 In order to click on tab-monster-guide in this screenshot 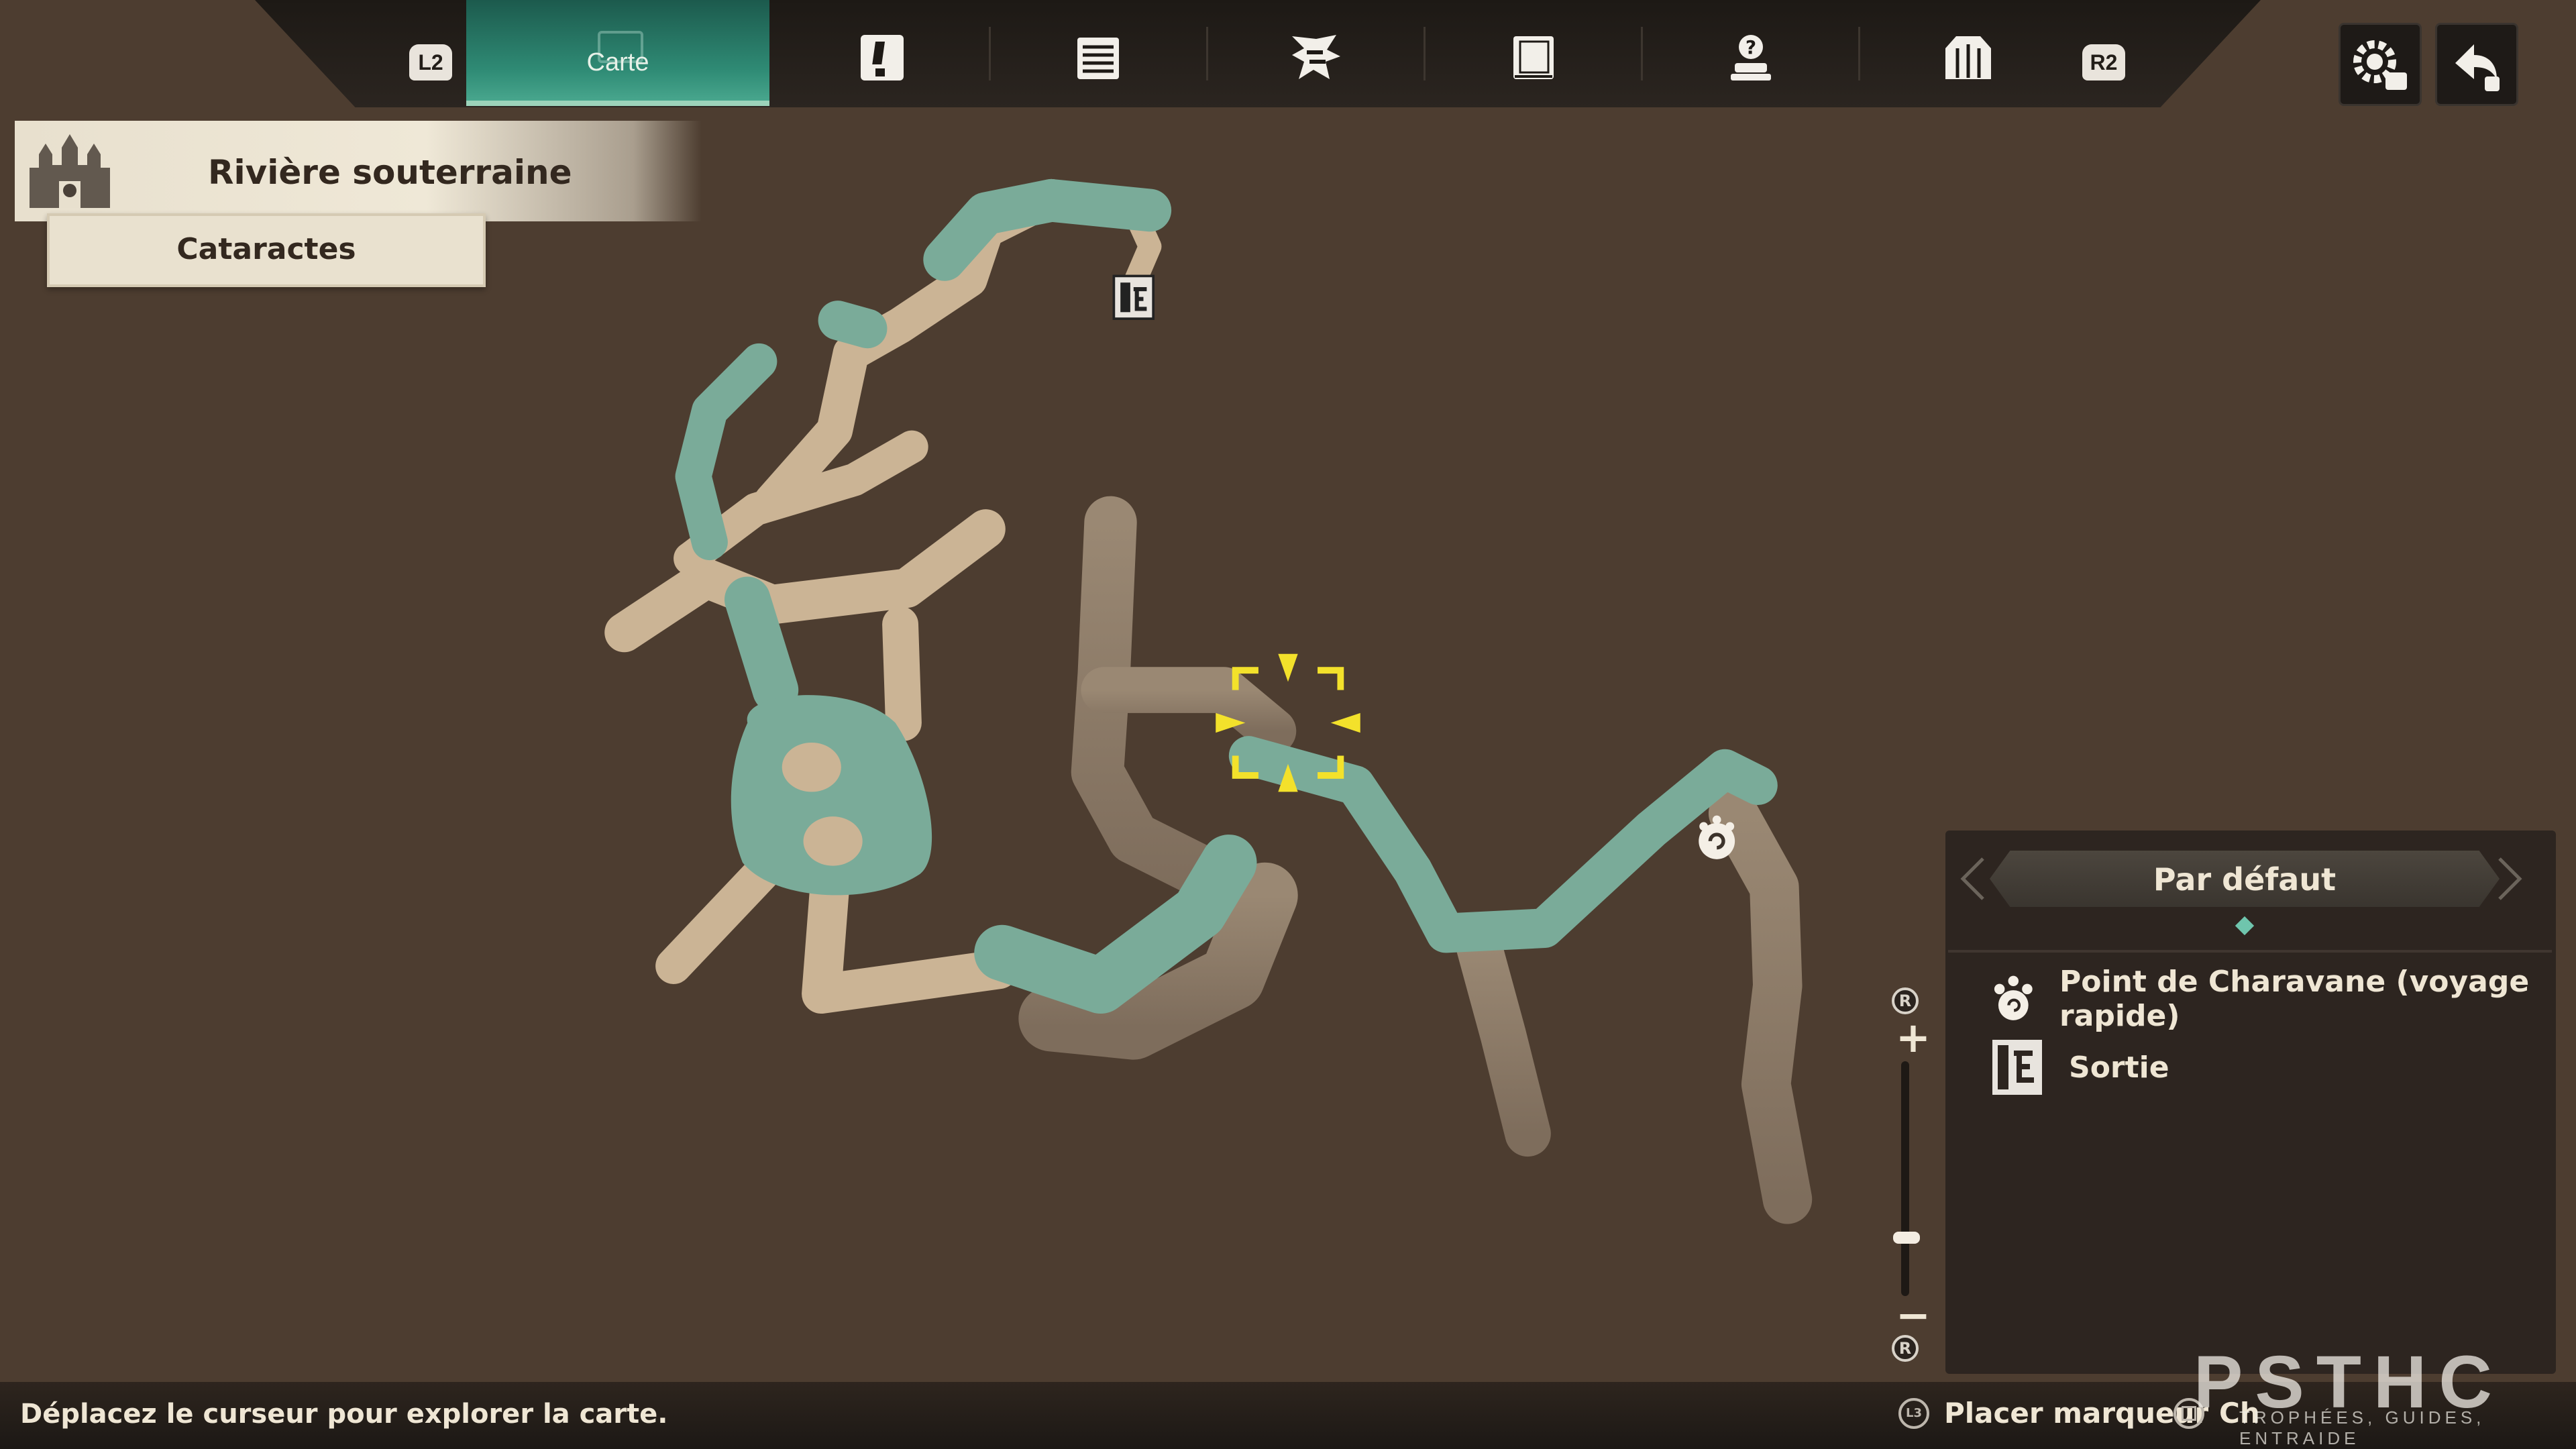, I will do `click(1316, 58)`.